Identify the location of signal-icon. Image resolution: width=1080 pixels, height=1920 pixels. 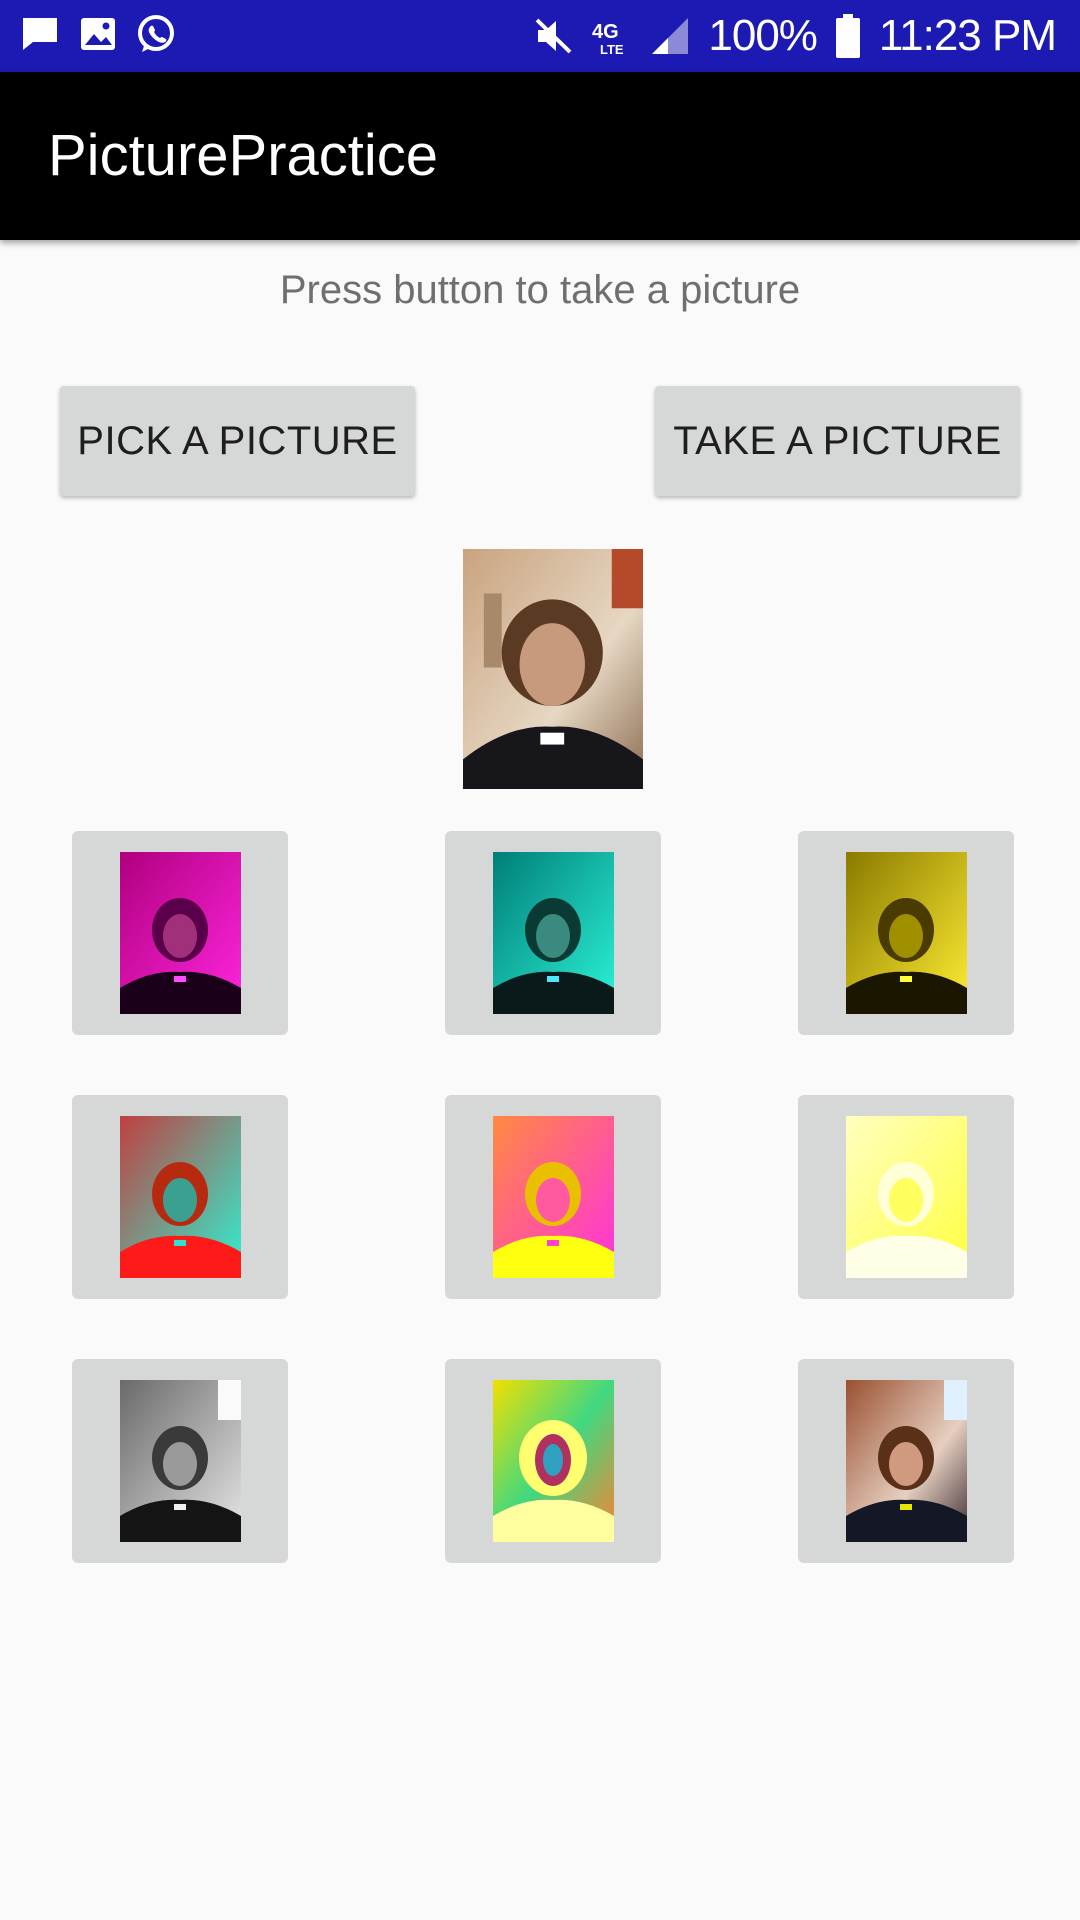
(670, 36).